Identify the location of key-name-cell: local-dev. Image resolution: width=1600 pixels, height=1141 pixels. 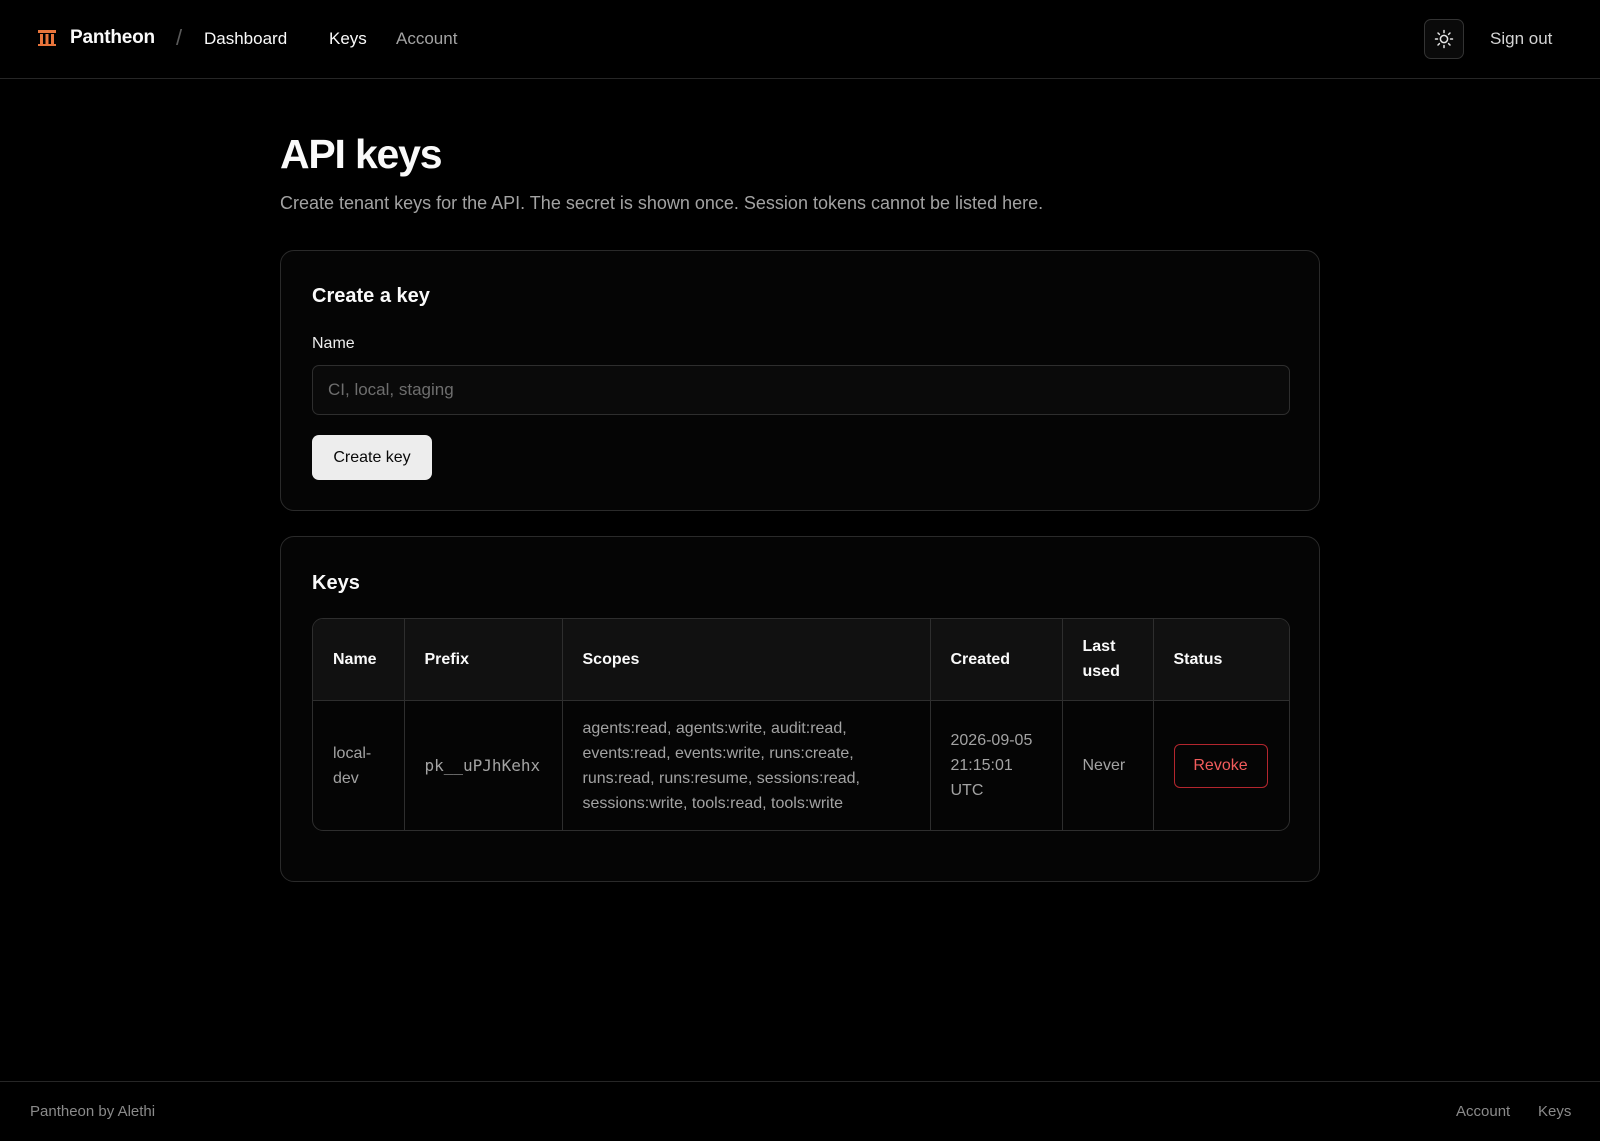
(359, 765).